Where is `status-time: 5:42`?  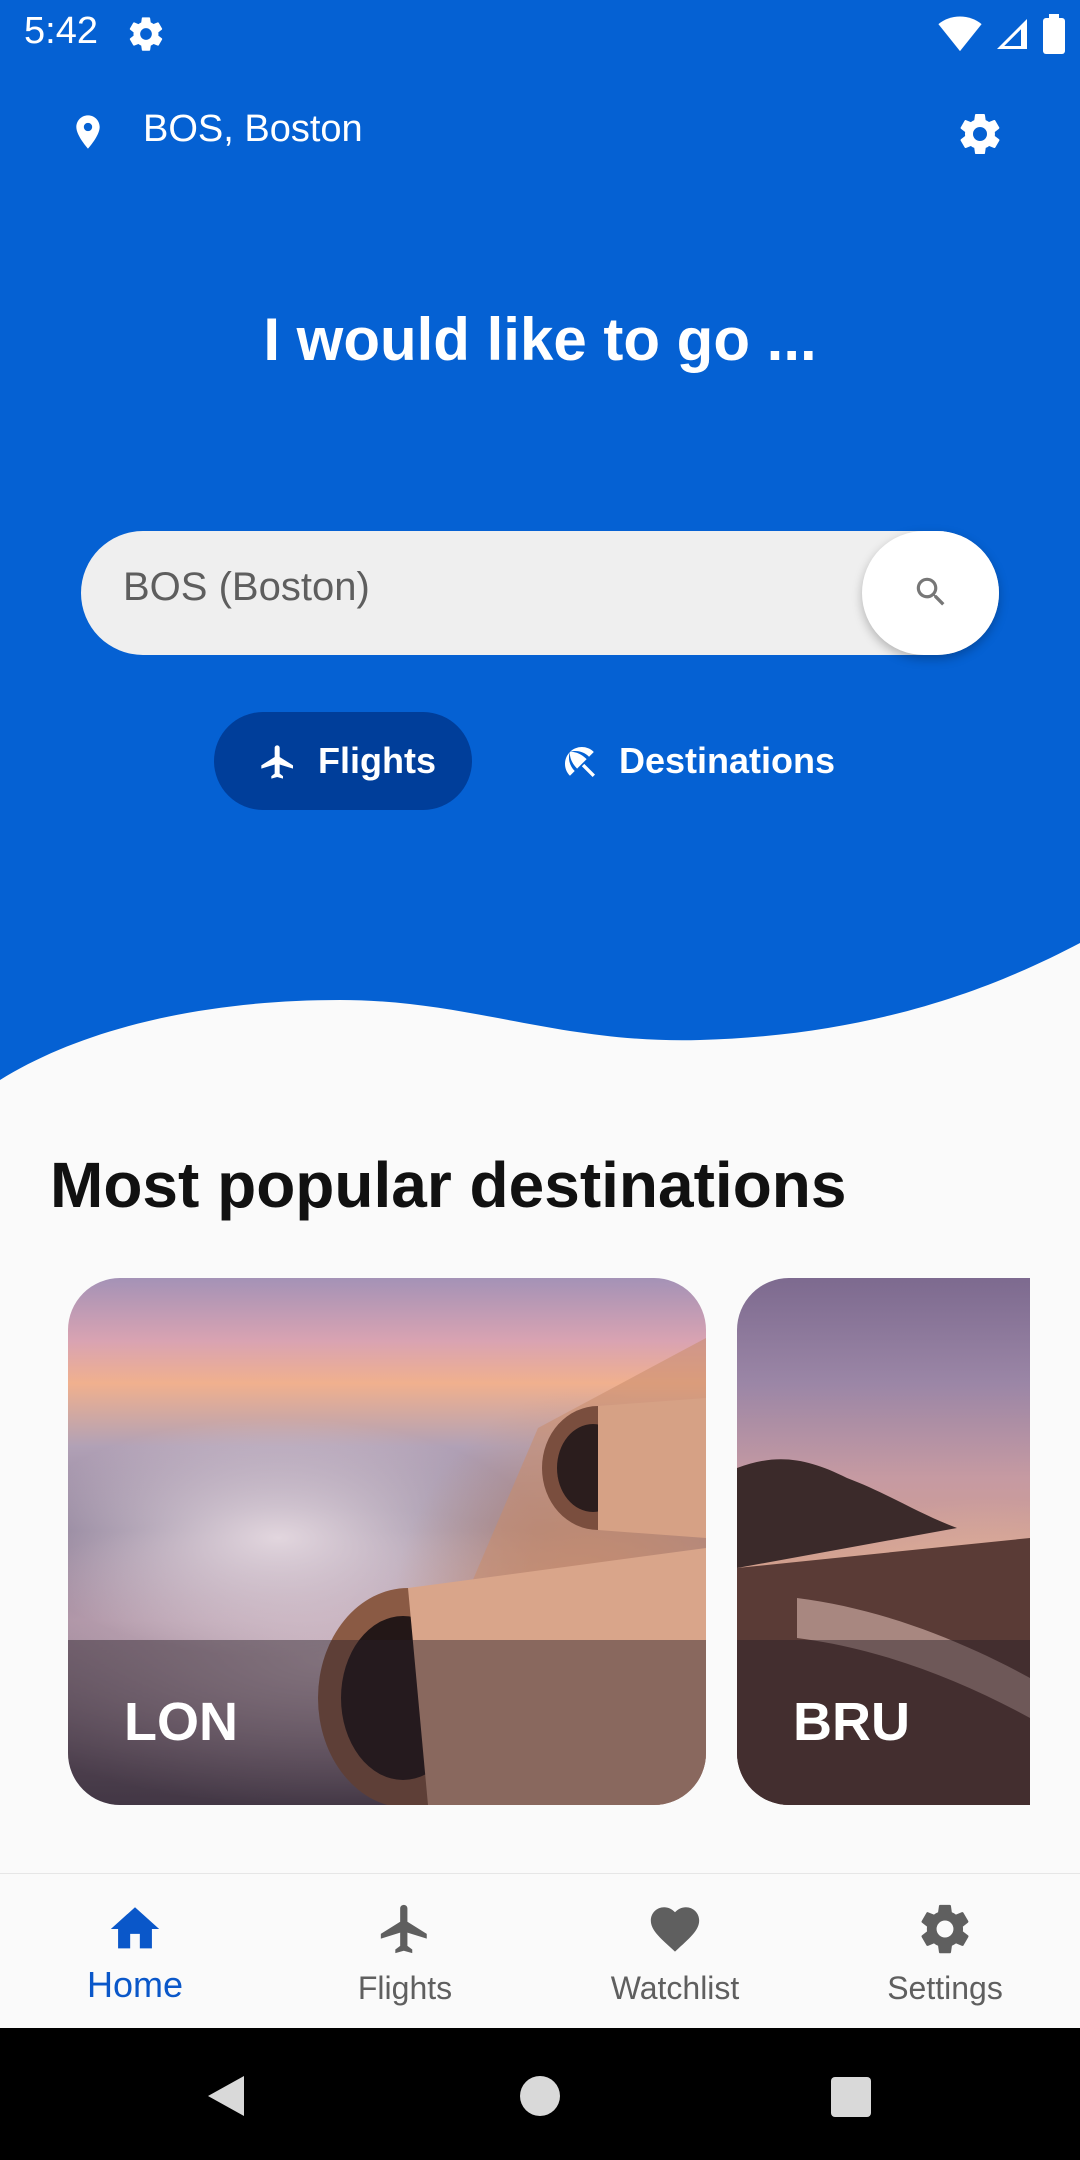 status-time: 5:42 is located at coordinates (61, 31).